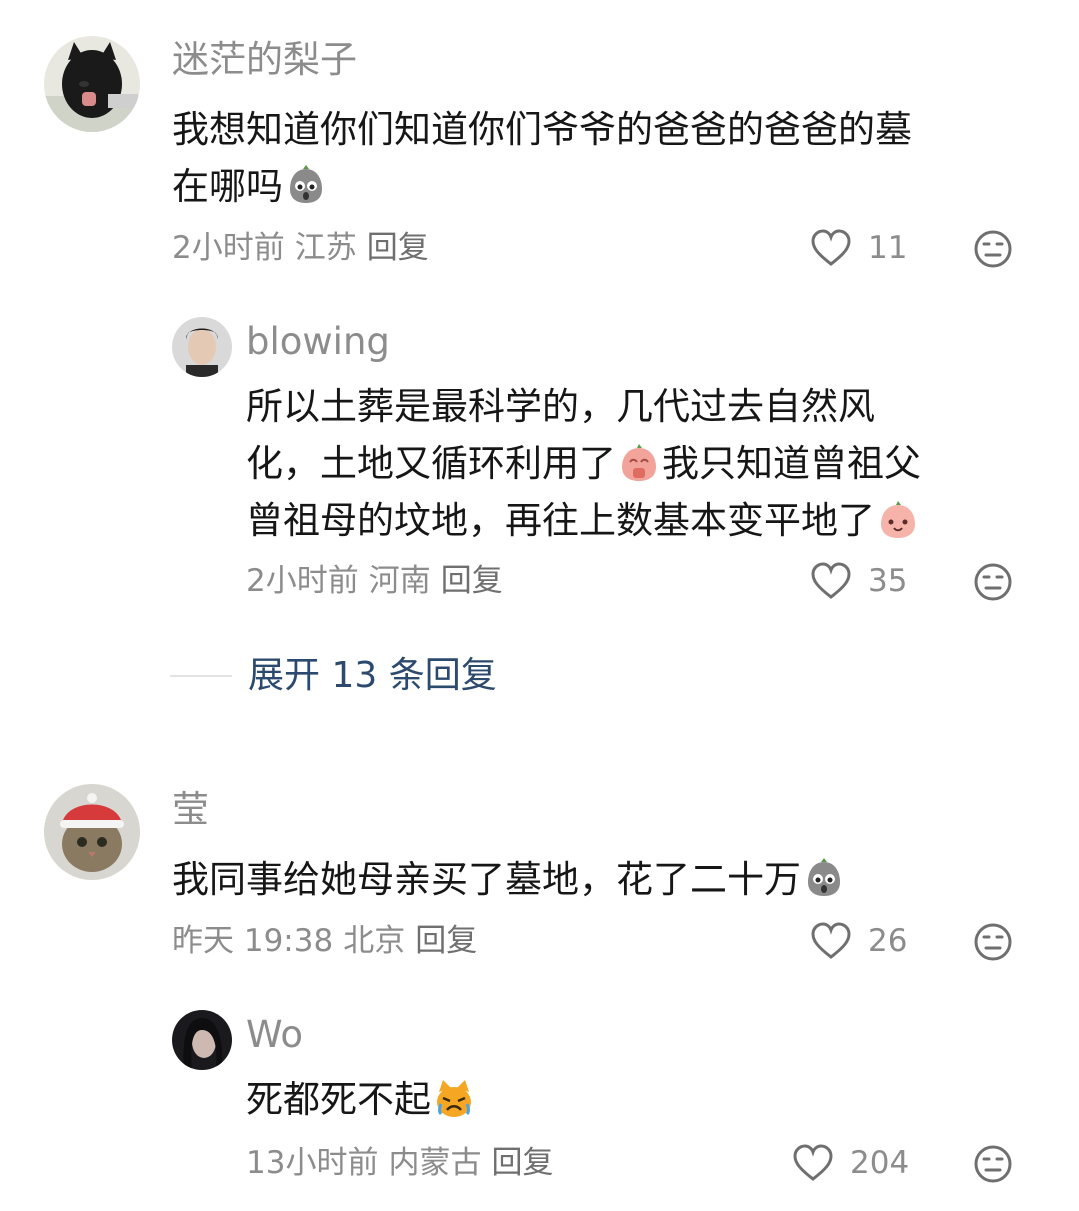 The width and height of the screenshot is (1079, 1211). What do you see at coordinates (791, 463) in the screenshot?
I see `comment-text-segment: 我只知道曾祖父` at bounding box center [791, 463].